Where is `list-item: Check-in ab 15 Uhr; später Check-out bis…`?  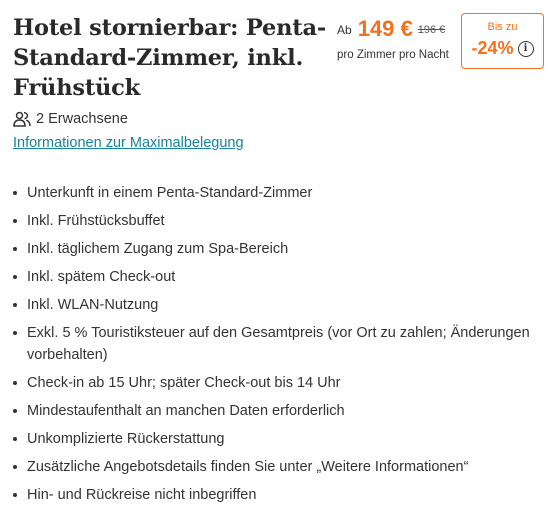
list-item: Check-in ab 15 Uhr; später Check-out bis… is located at coordinates (280, 383).